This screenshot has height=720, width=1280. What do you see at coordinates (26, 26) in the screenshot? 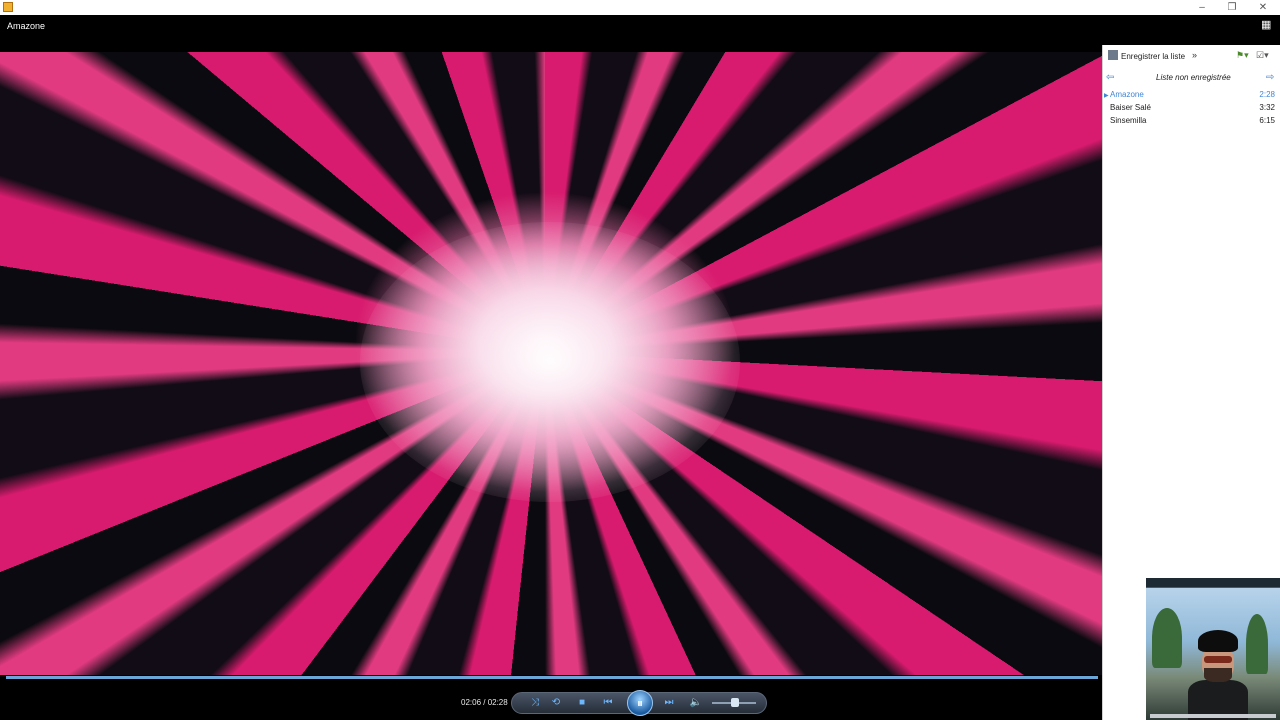
I see `now-playing-title: Amazone` at bounding box center [26, 26].